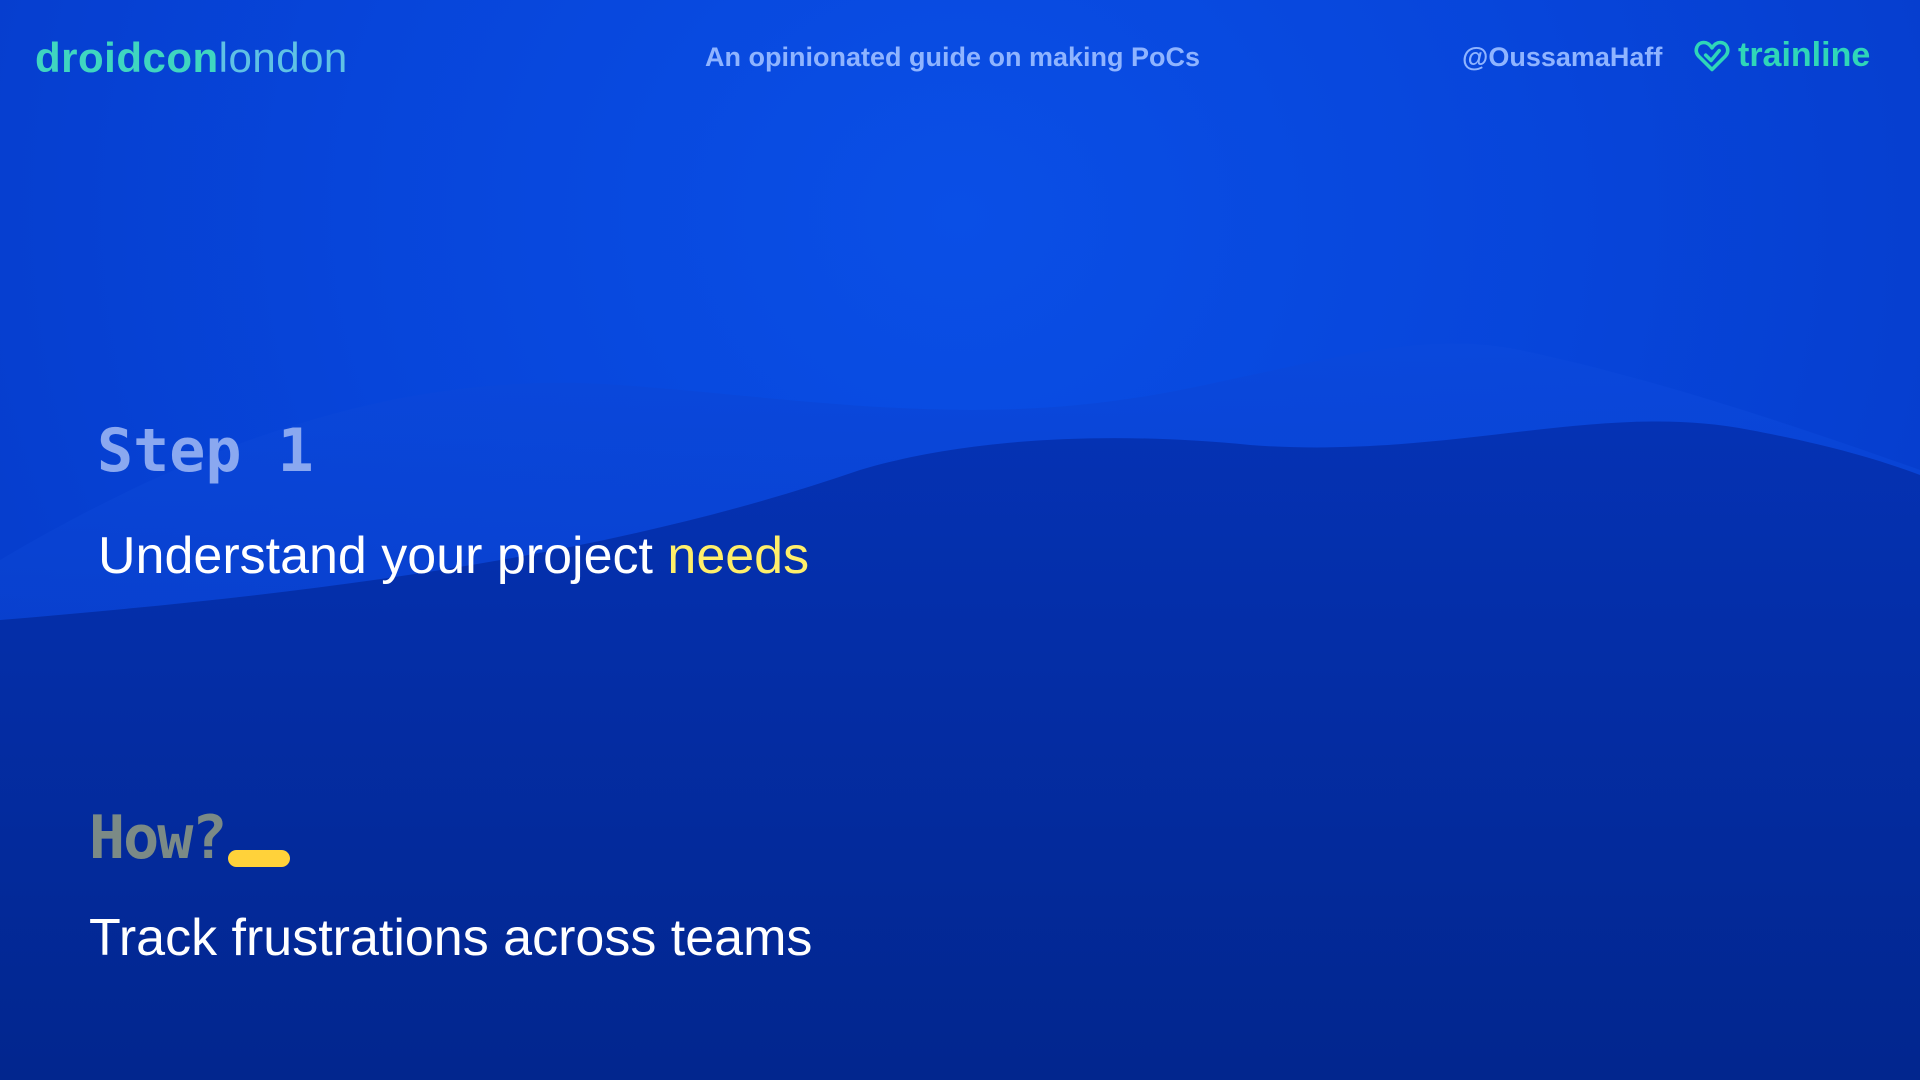 Image resolution: width=1920 pixels, height=1080 pixels. I want to click on droidcon-london-logo: droidconlondon, so click(191, 58).